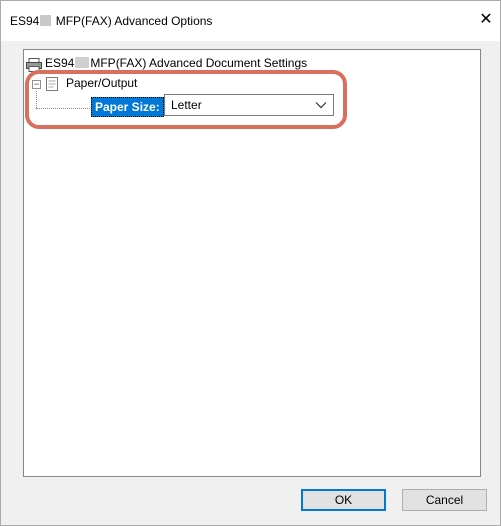  I want to click on tree-root-label: ES94 MFP(FAX) Advanced Document Settings, so click(176, 63).